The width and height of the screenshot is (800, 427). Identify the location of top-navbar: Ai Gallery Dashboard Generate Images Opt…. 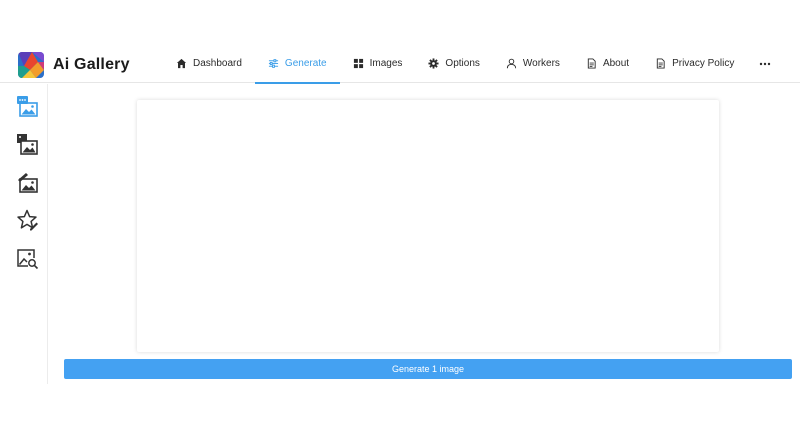
(400, 64).